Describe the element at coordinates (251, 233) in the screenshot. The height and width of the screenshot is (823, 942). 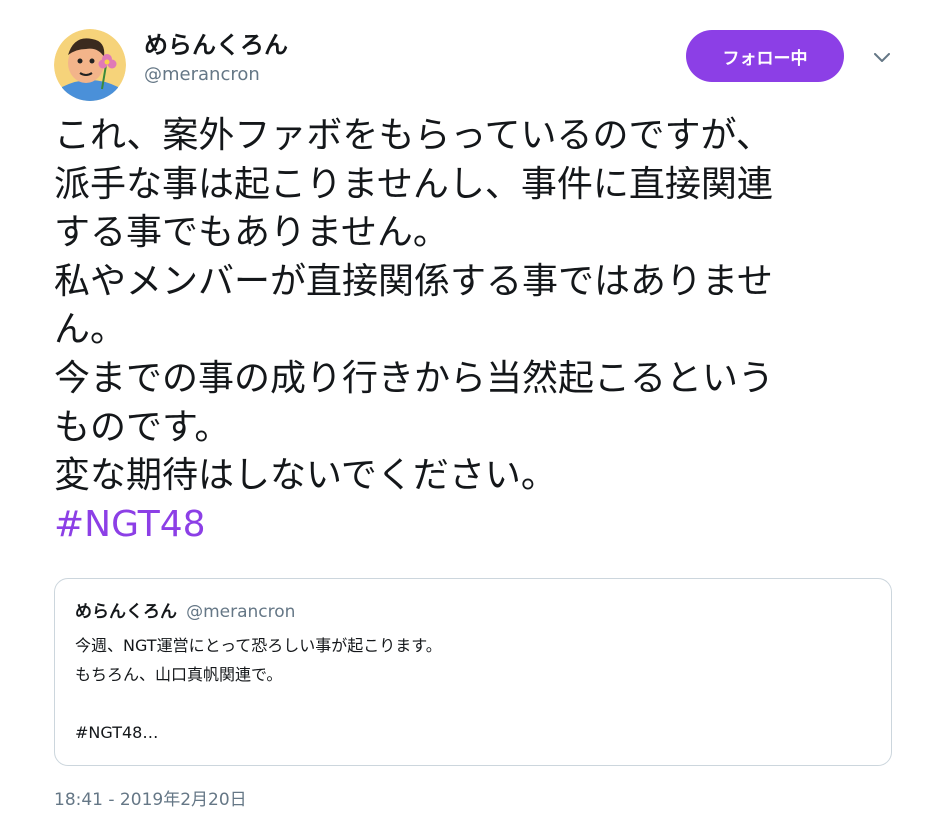
I see `tweet-line: する事でもありません。` at that location.